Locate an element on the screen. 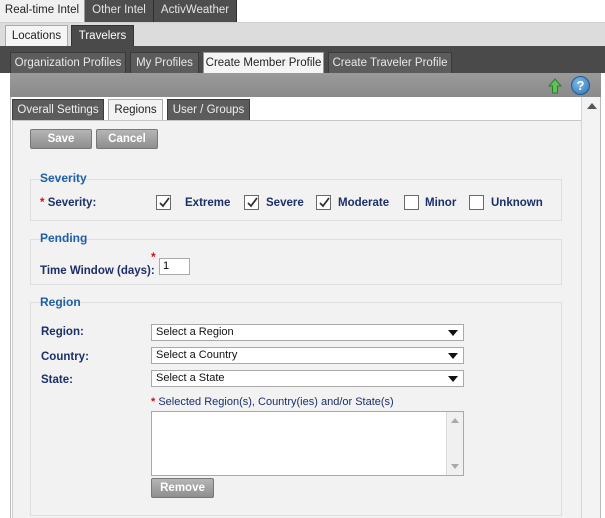 The image size is (605, 518). severe-label: Severe is located at coordinates (285, 203).